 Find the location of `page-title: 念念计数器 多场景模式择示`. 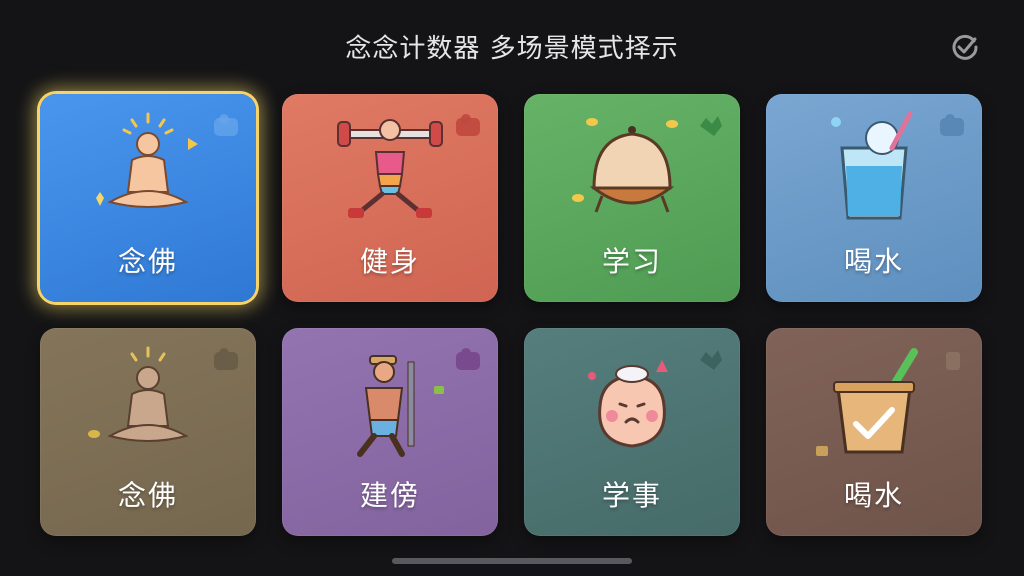

page-title: 念念计数器 多场景模式择示 is located at coordinates (512, 49).